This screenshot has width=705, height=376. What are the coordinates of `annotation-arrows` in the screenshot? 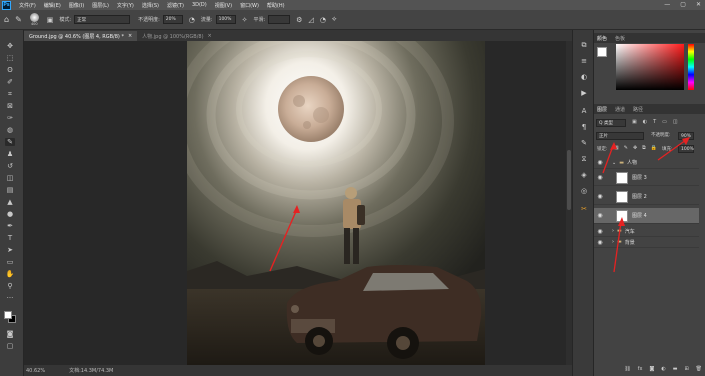 It's located at (646, 205).